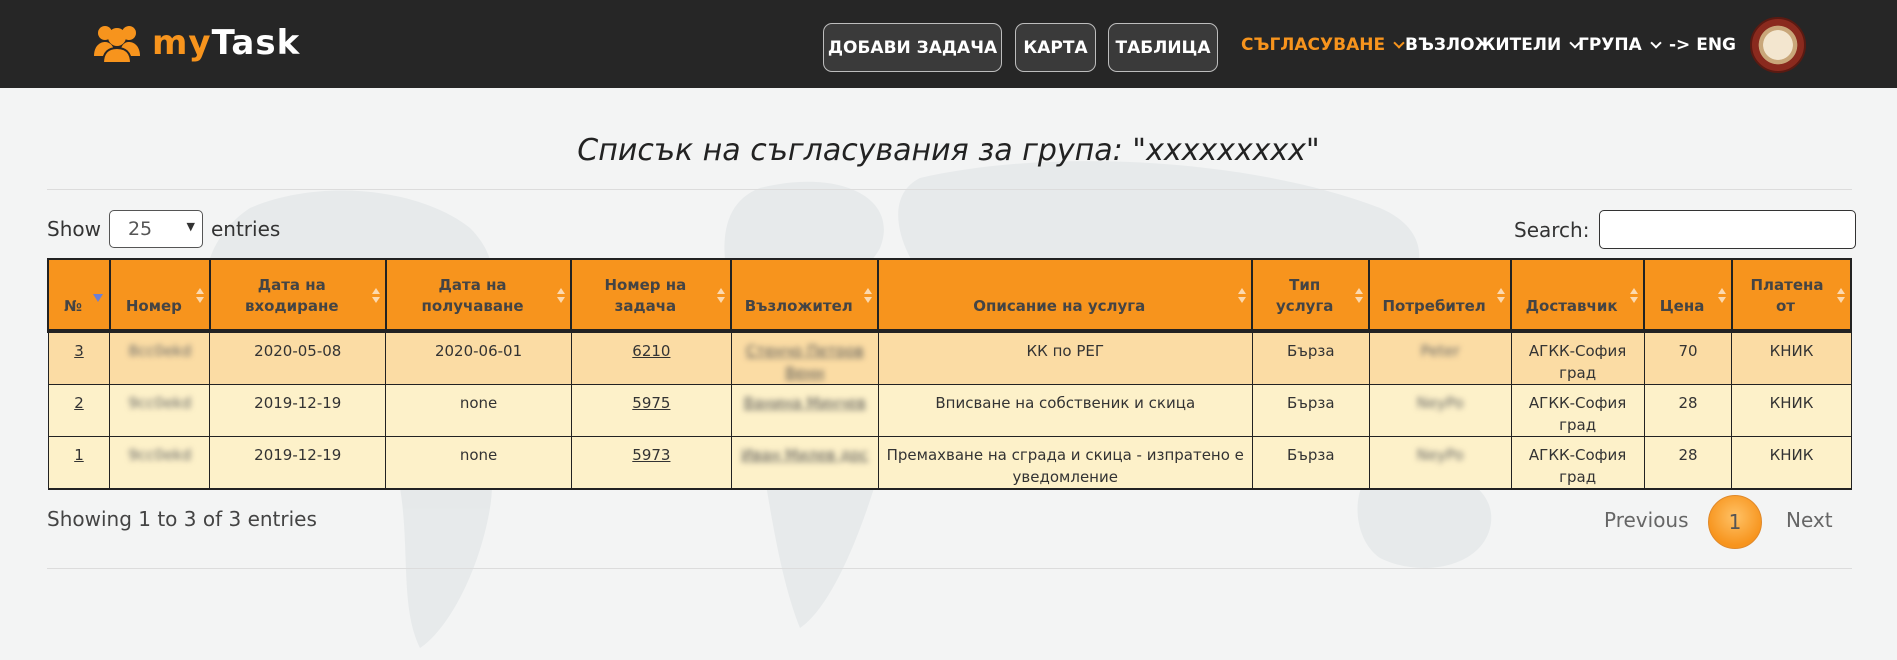 The height and width of the screenshot is (660, 1897). I want to click on cell-date-received: 2020-06-01, so click(478, 357).